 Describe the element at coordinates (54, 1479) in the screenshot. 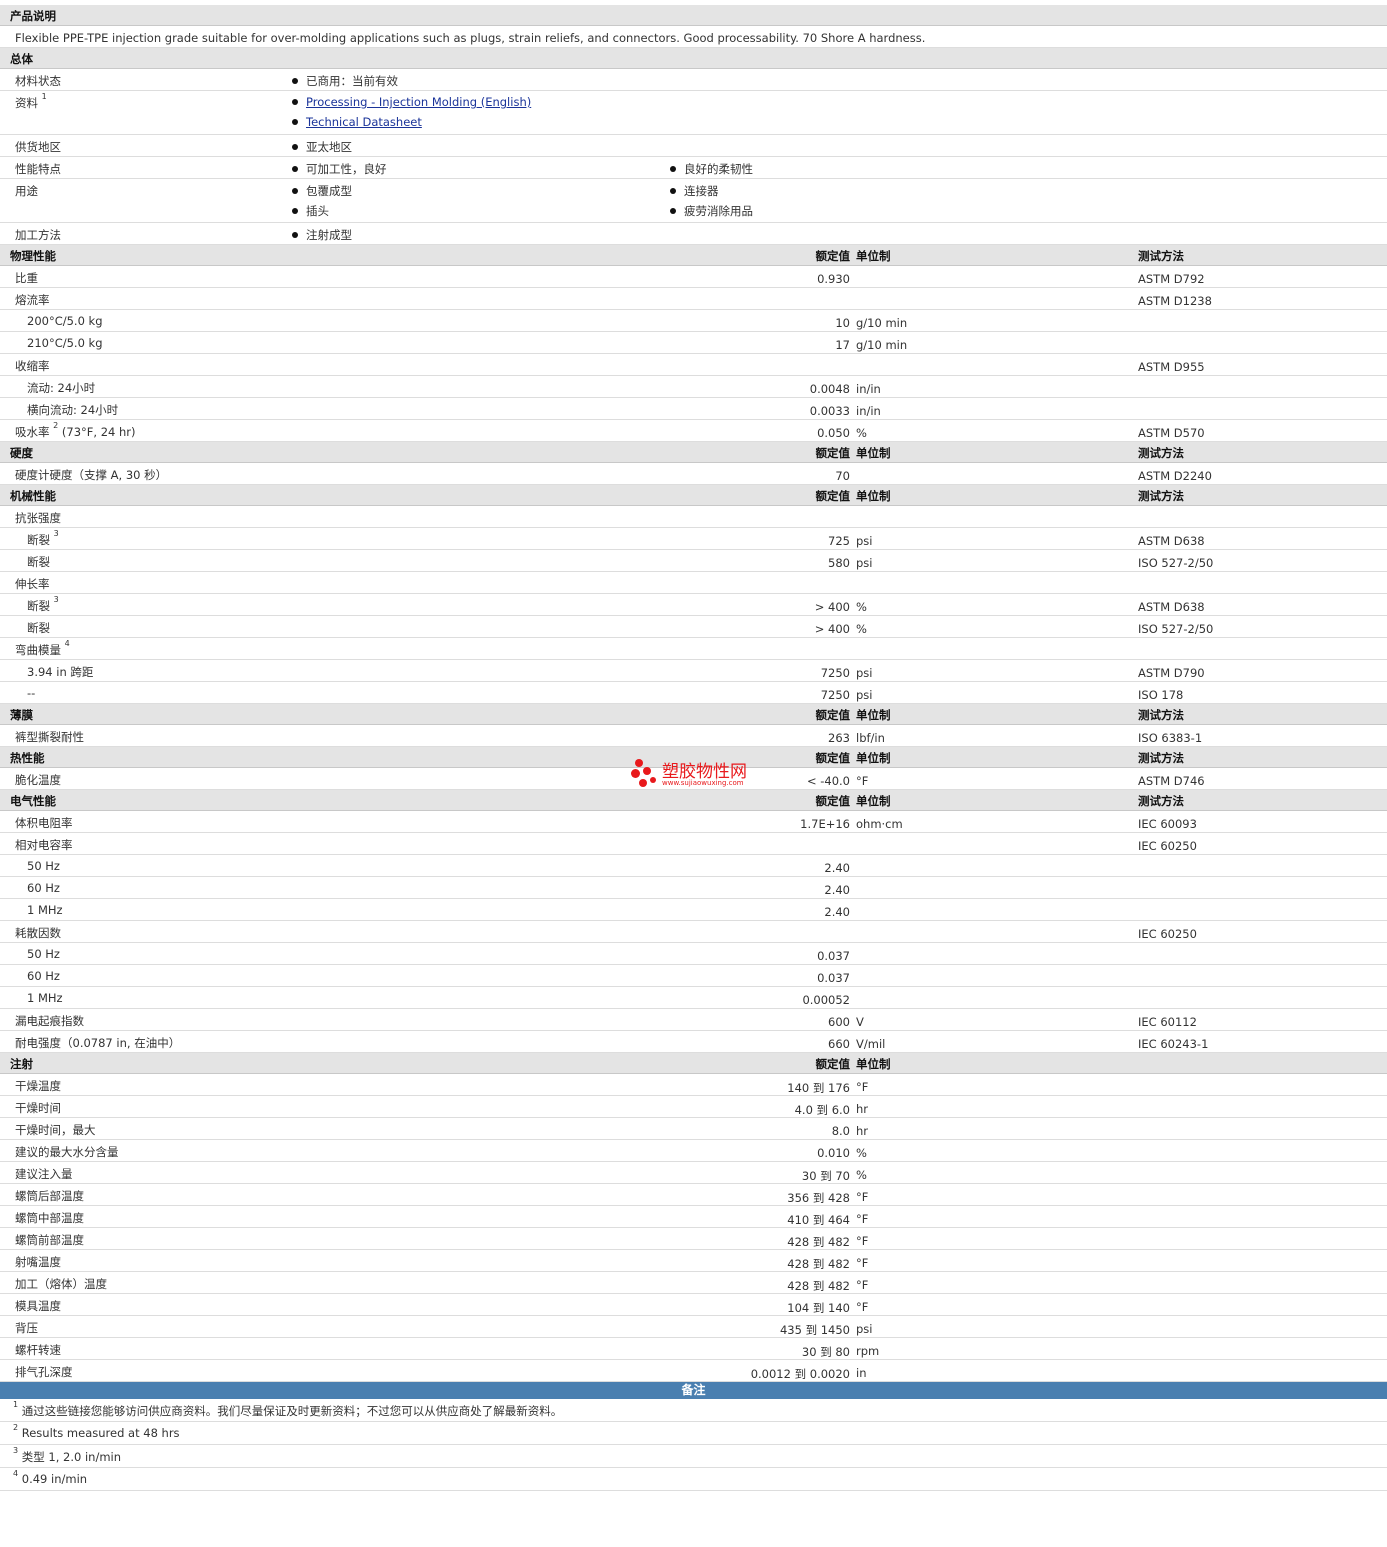

I see `note-body: 0.49 in/min` at that location.